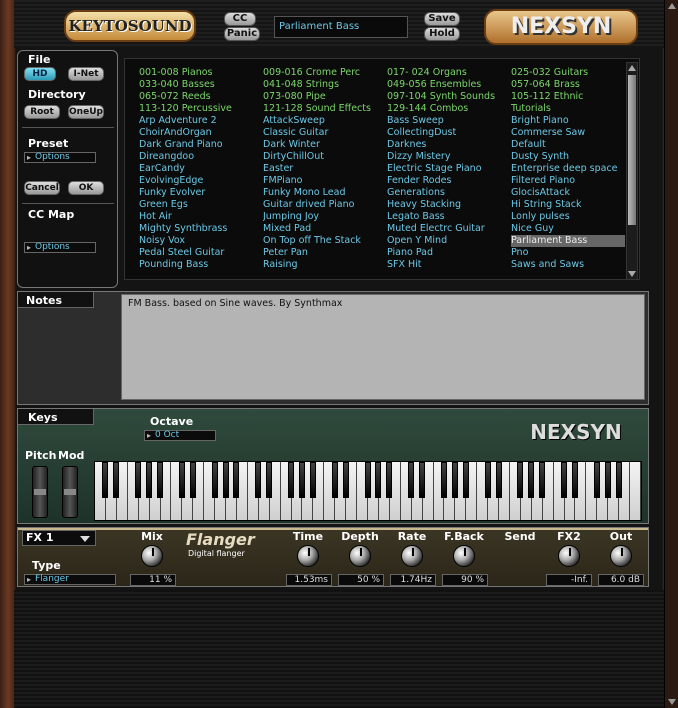  What do you see at coordinates (568, 193) in the screenshot?
I see `preset-item: GlocisAttack` at bounding box center [568, 193].